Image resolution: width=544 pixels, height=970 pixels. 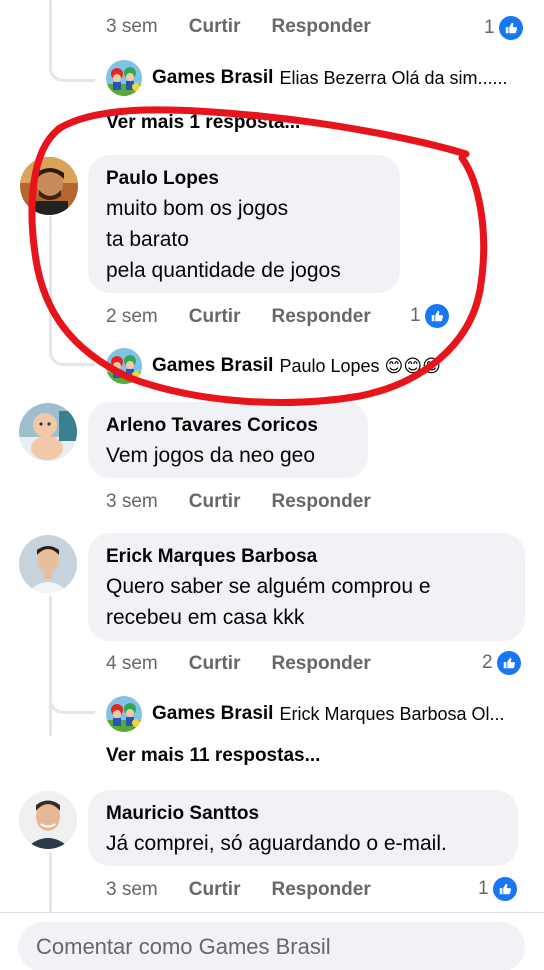 I want to click on comment-text: Já comprei, só aguardando o e-mail., so click(x=276, y=843).